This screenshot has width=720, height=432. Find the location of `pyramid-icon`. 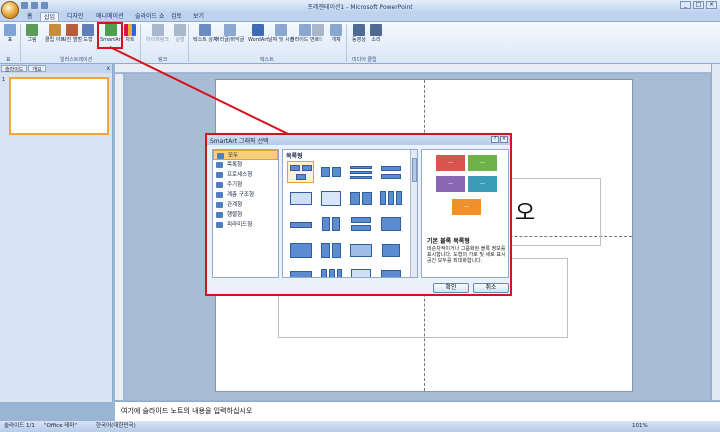

pyramid-icon is located at coordinates (219, 225).